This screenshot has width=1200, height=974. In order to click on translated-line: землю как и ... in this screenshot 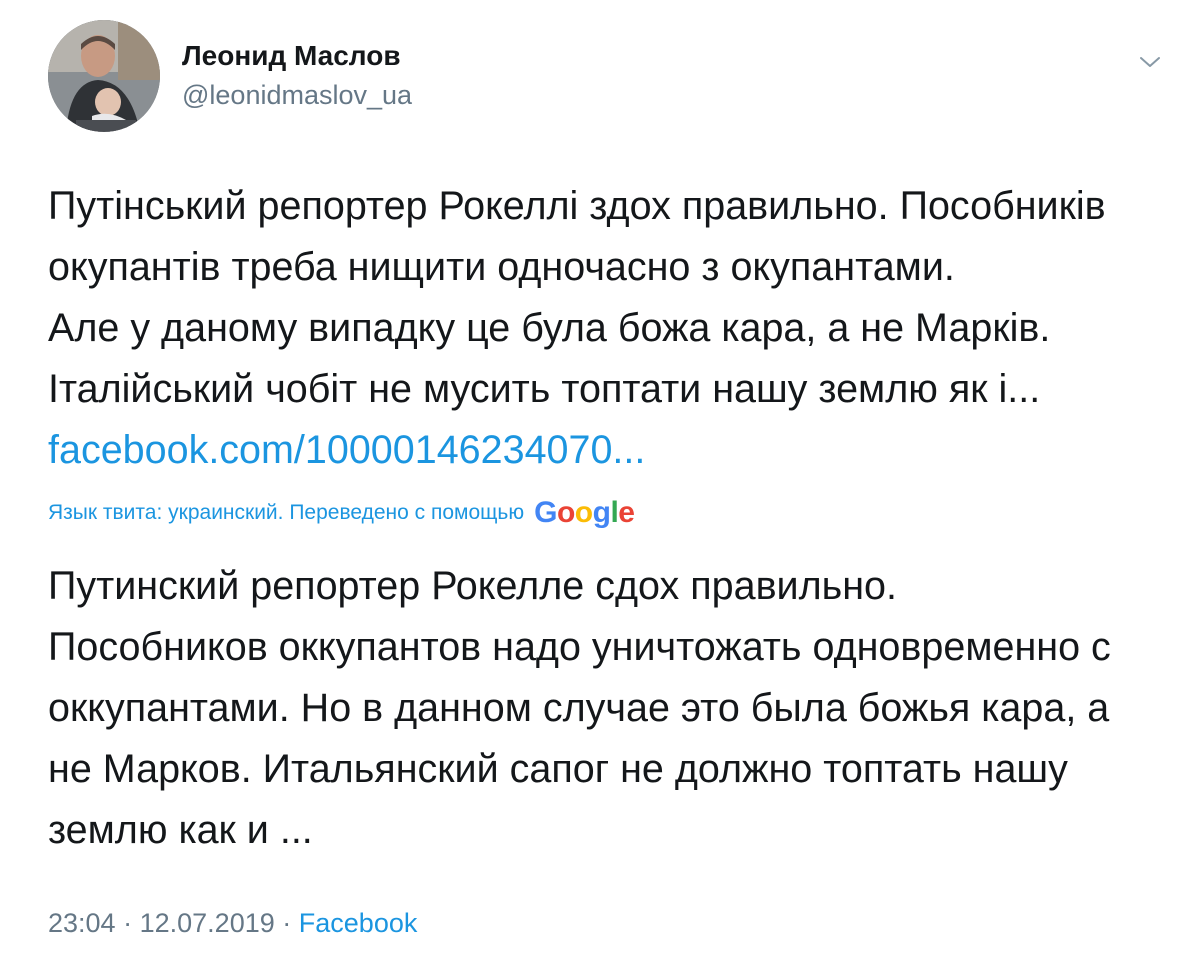, I will do `click(180, 830)`.